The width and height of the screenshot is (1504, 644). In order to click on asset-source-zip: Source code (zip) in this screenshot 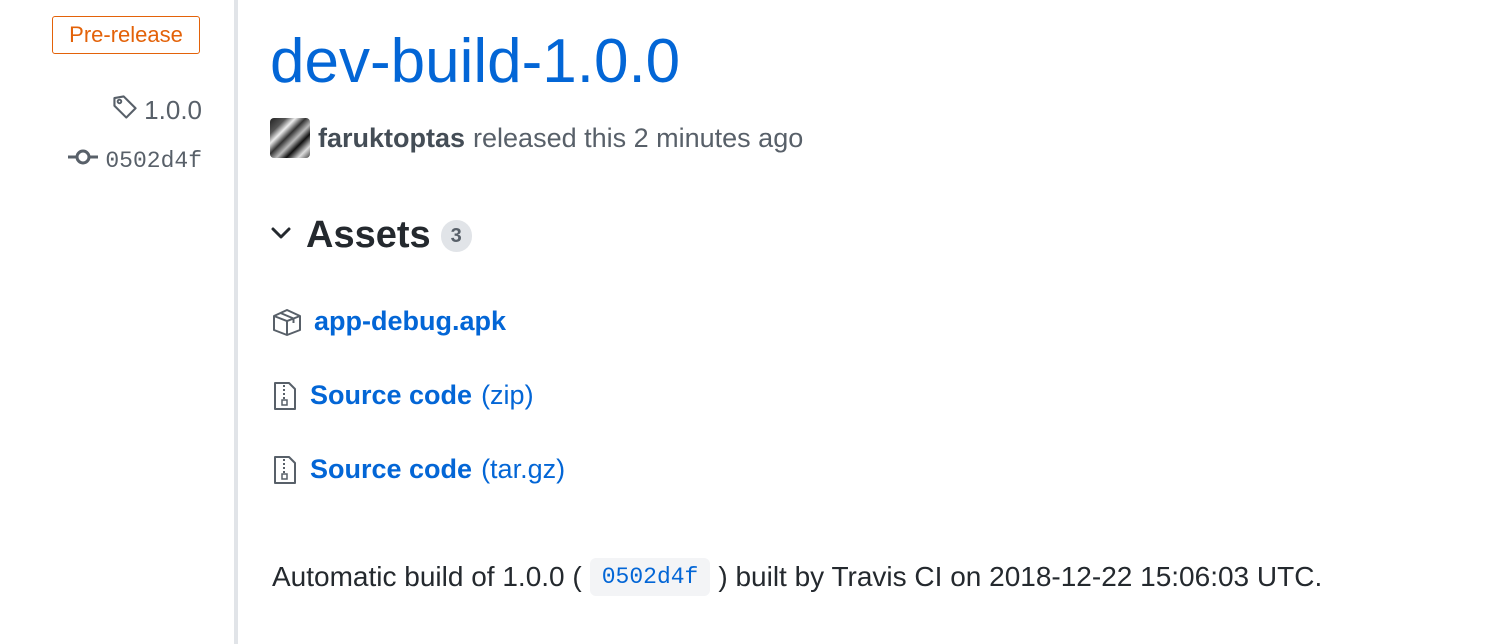, I will do `click(403, 395)`.